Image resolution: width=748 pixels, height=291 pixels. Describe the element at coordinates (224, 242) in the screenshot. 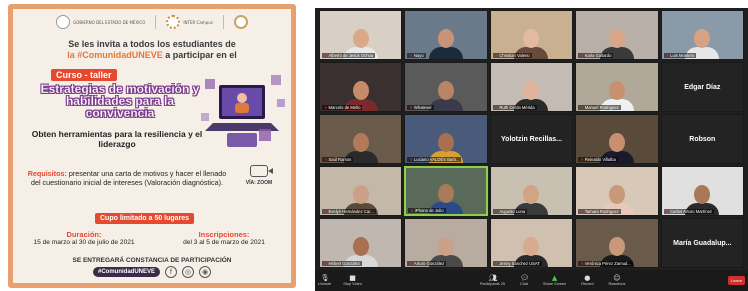

I see `registration-text: del 3 al 5 de marzo de 2021` at that location.